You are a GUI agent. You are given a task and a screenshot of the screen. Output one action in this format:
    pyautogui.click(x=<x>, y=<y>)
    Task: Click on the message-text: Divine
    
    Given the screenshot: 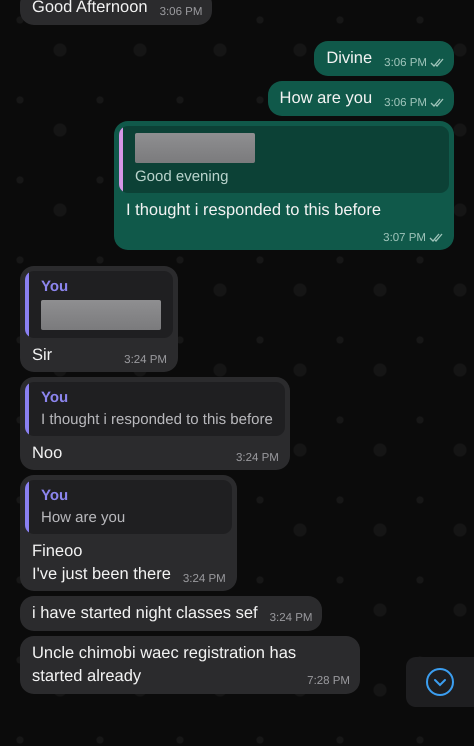 What is the action you would take?
    pyautogui.click(x=349, y=58)
    